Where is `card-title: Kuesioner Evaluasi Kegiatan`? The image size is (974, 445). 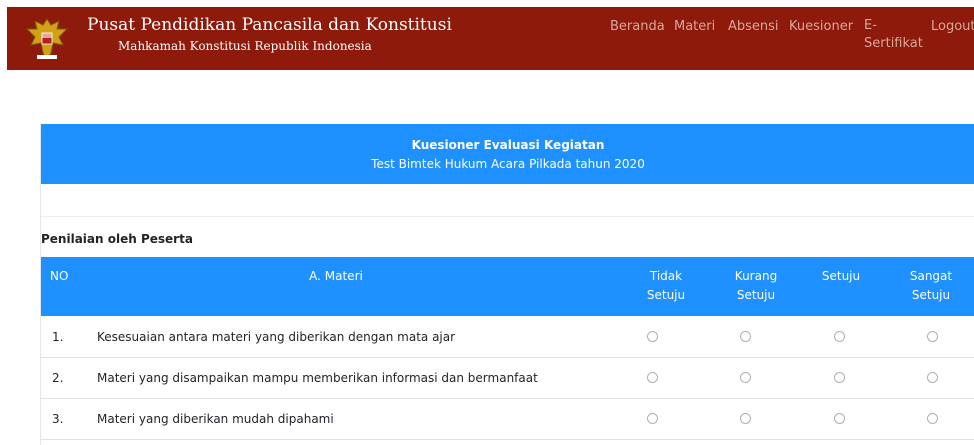 card-title: Kuesioner Evaluasi Kegiatan is located at coordinates (508, 145).